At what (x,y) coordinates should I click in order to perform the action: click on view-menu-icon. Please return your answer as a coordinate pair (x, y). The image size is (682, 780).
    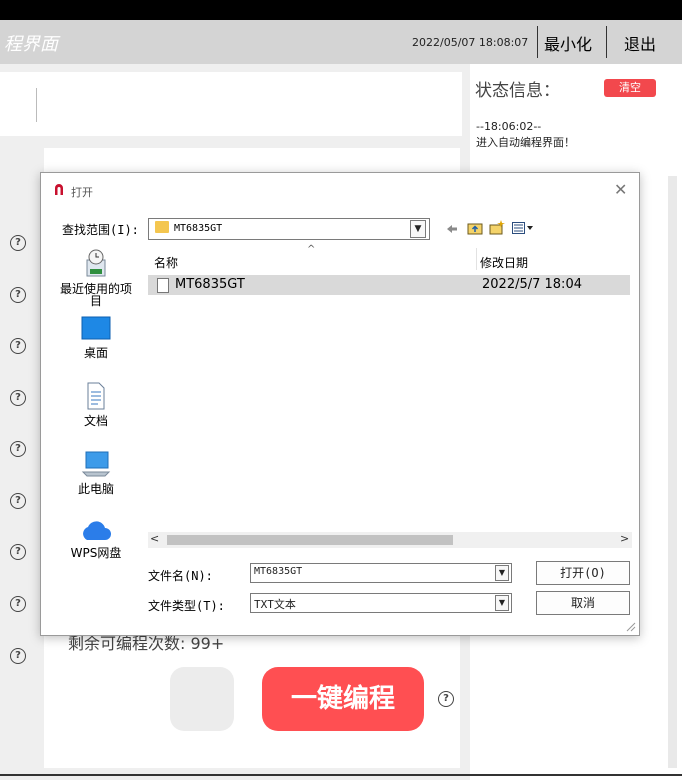
    Looking at the image, I should click on (524, 228).